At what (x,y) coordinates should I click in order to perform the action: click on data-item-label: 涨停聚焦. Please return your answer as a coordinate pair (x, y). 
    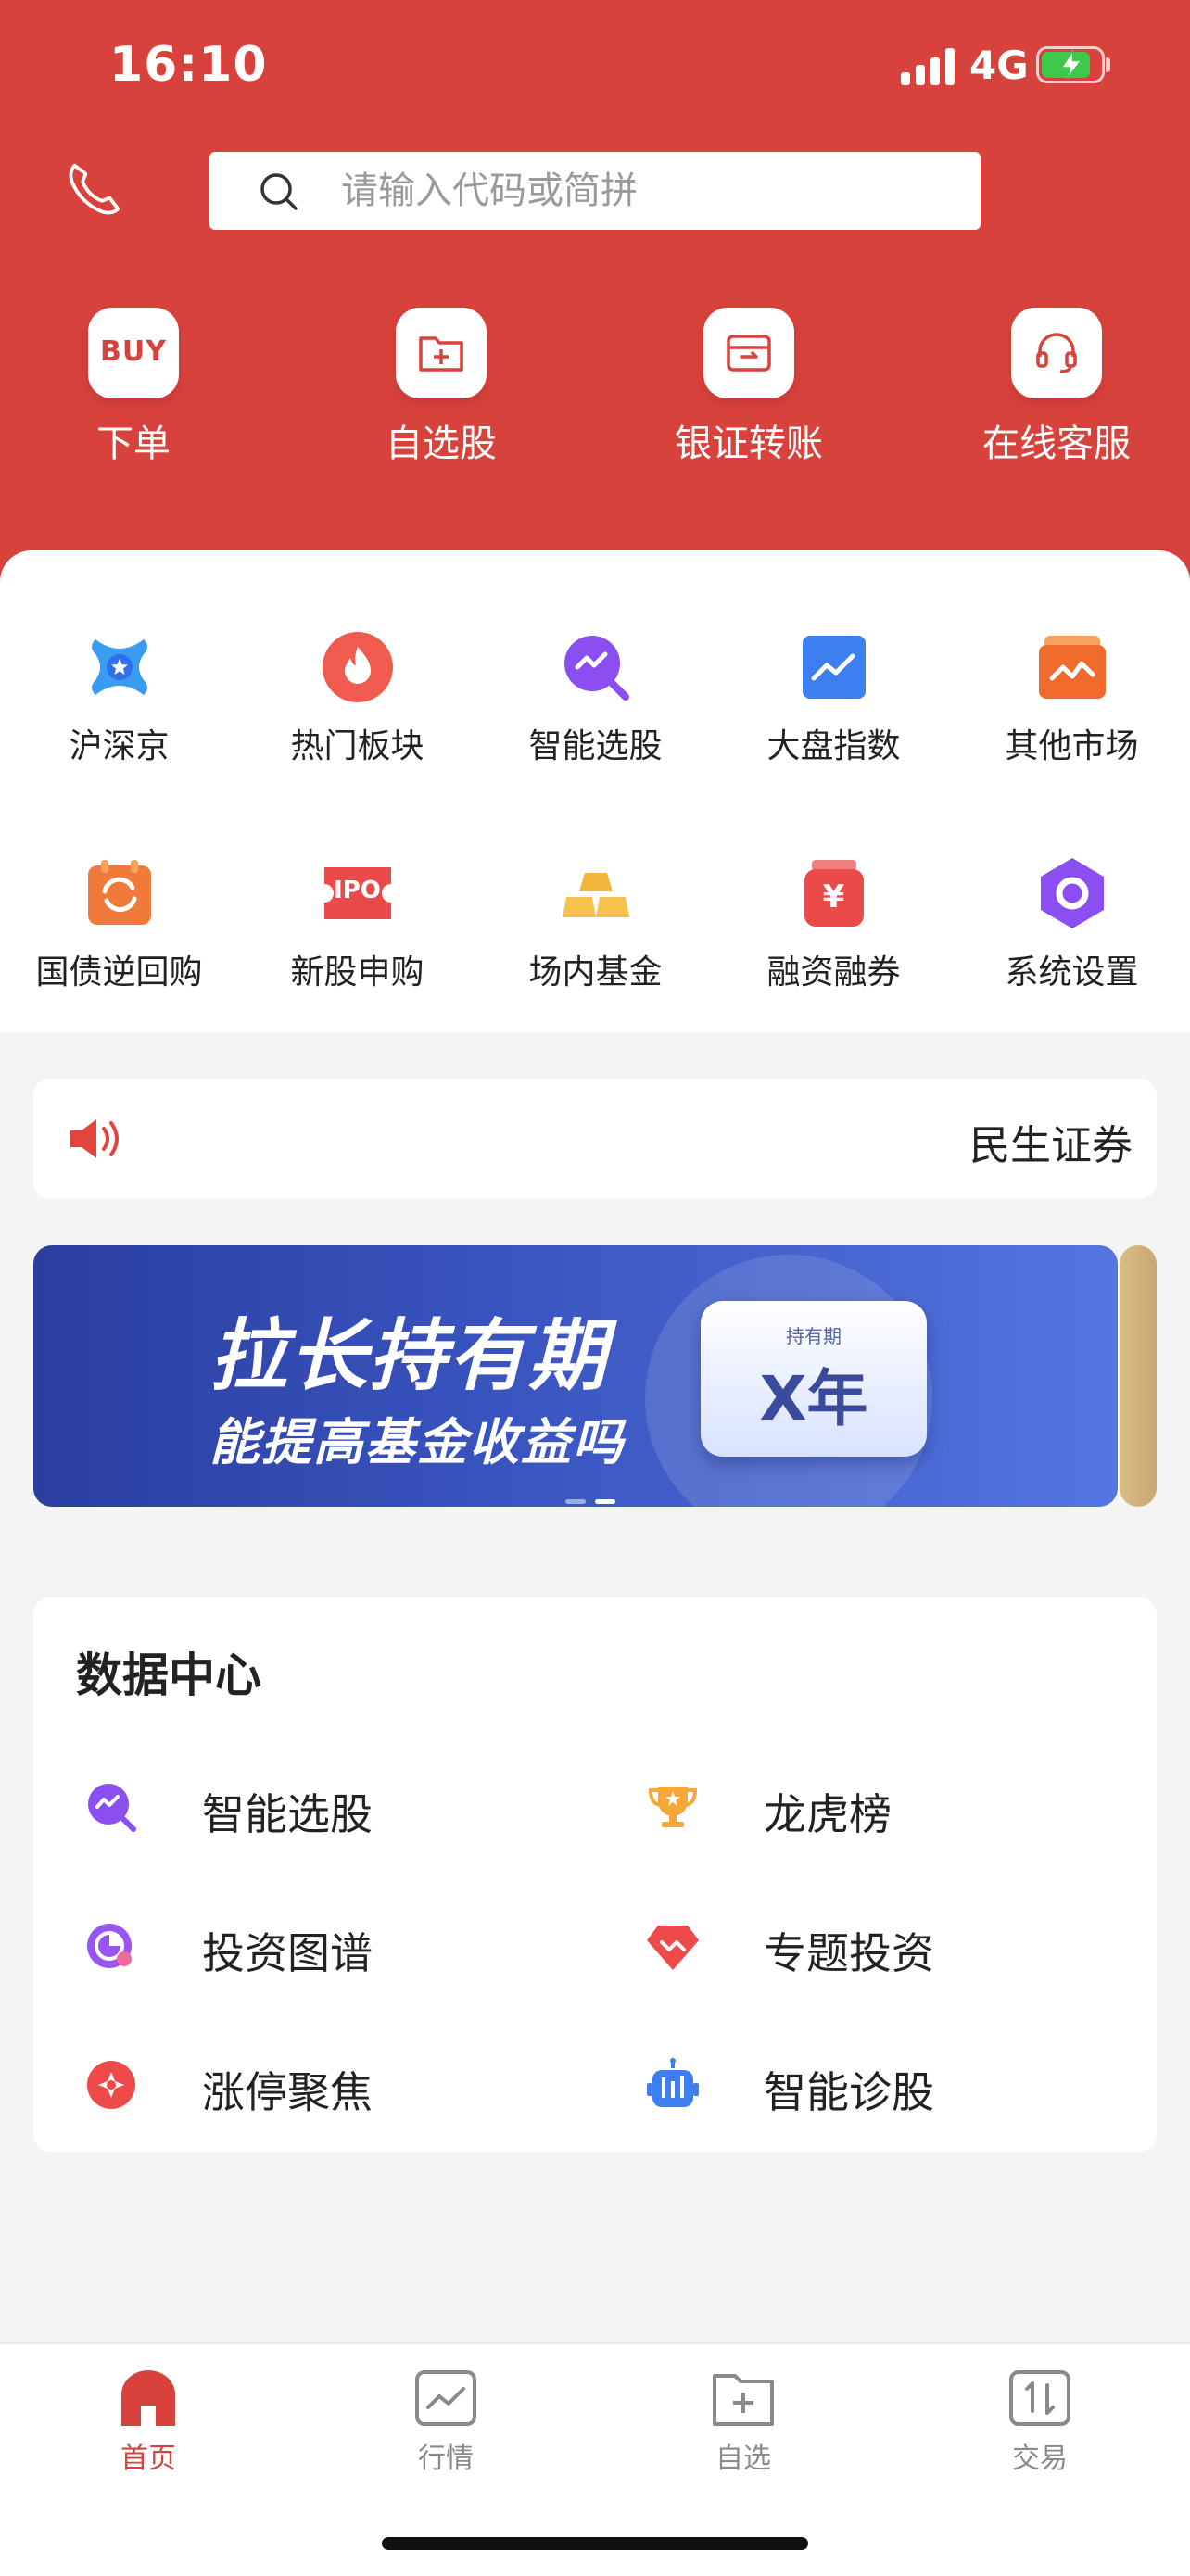
    Looking at the image, I should click on (287, 2092).